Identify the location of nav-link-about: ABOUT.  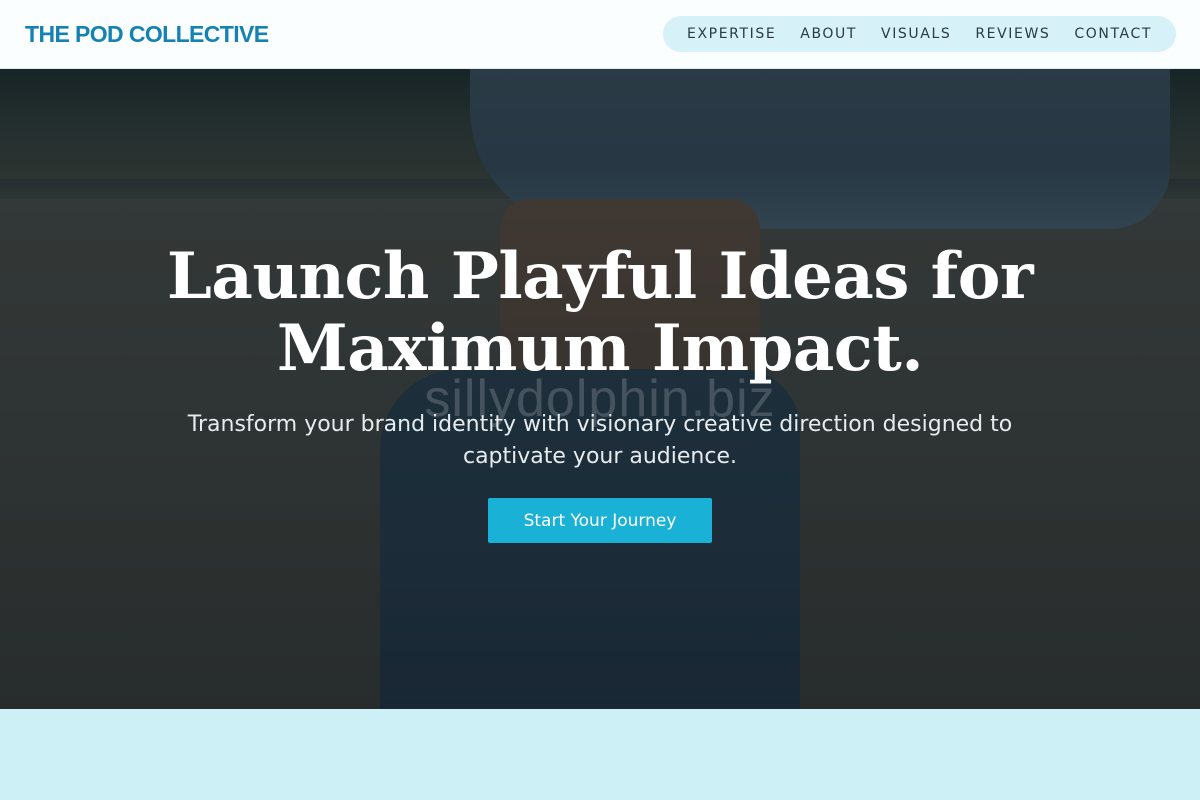
(828, 34).